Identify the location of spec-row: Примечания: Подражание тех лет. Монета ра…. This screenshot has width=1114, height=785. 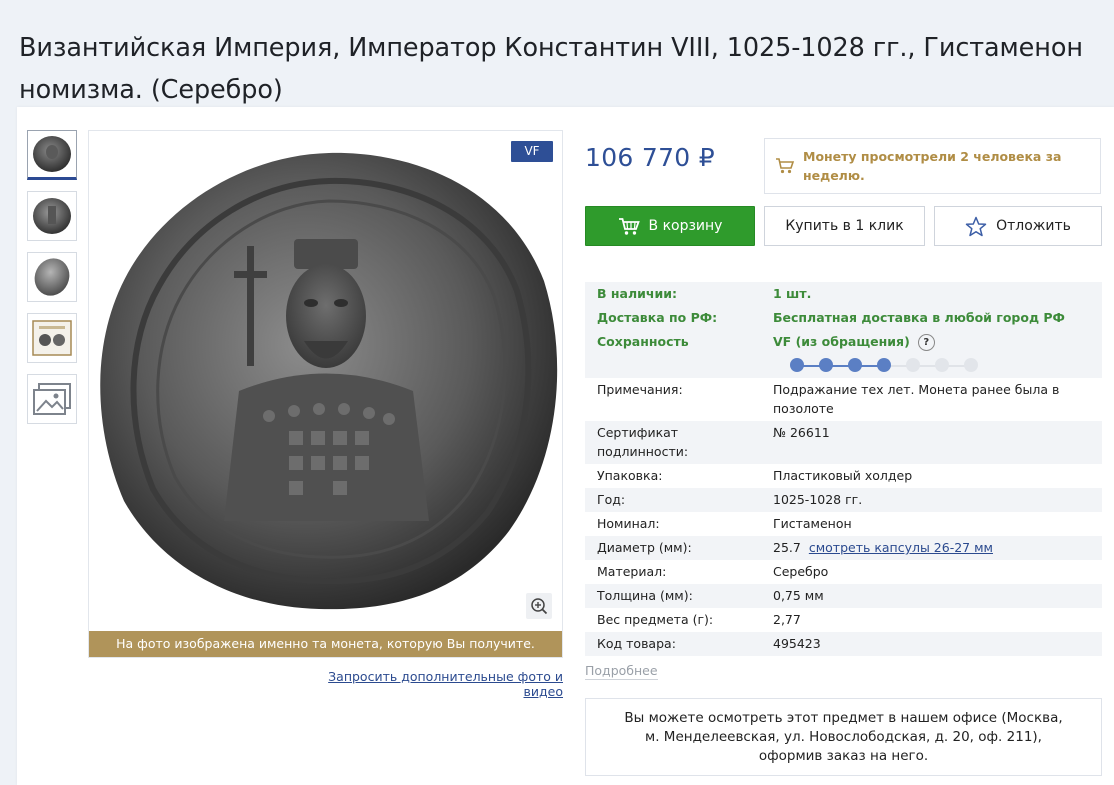
(843, 399).